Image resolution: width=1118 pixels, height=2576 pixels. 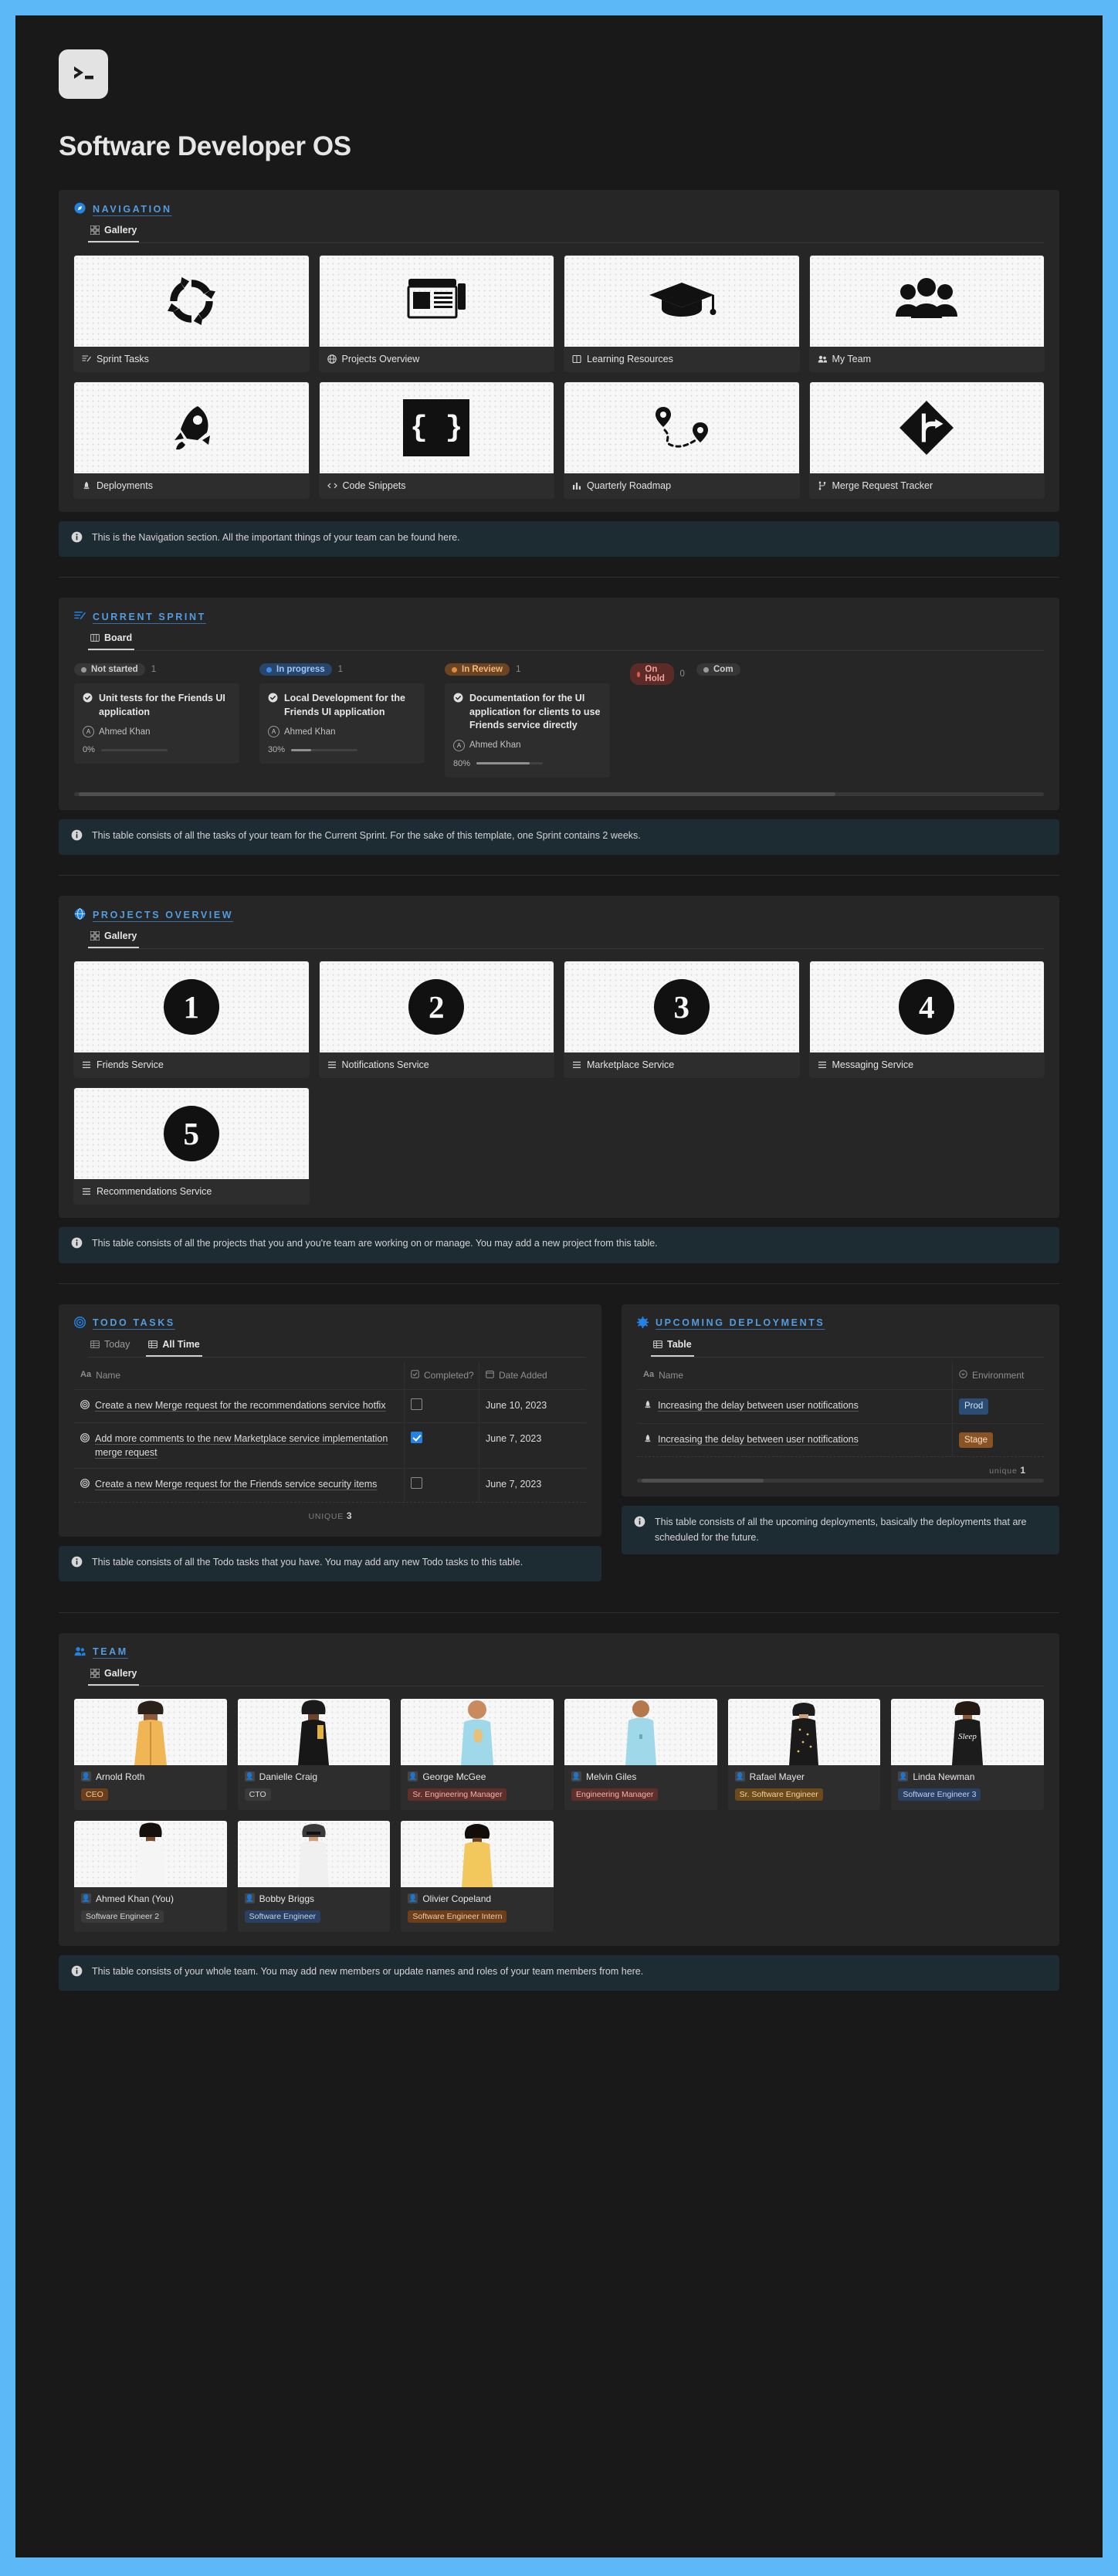 I want to click on gallery-card: My Team, so click(x=927, y=313).